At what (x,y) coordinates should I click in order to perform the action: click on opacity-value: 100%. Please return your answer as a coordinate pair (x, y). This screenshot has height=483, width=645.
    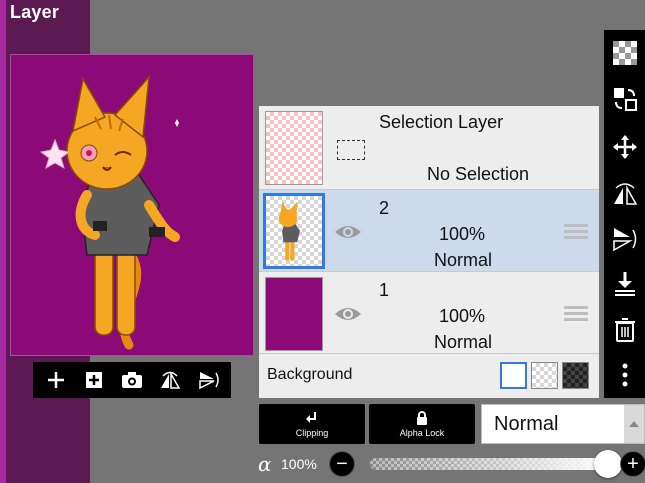
    Looking at the image, I should click on (299, 464).